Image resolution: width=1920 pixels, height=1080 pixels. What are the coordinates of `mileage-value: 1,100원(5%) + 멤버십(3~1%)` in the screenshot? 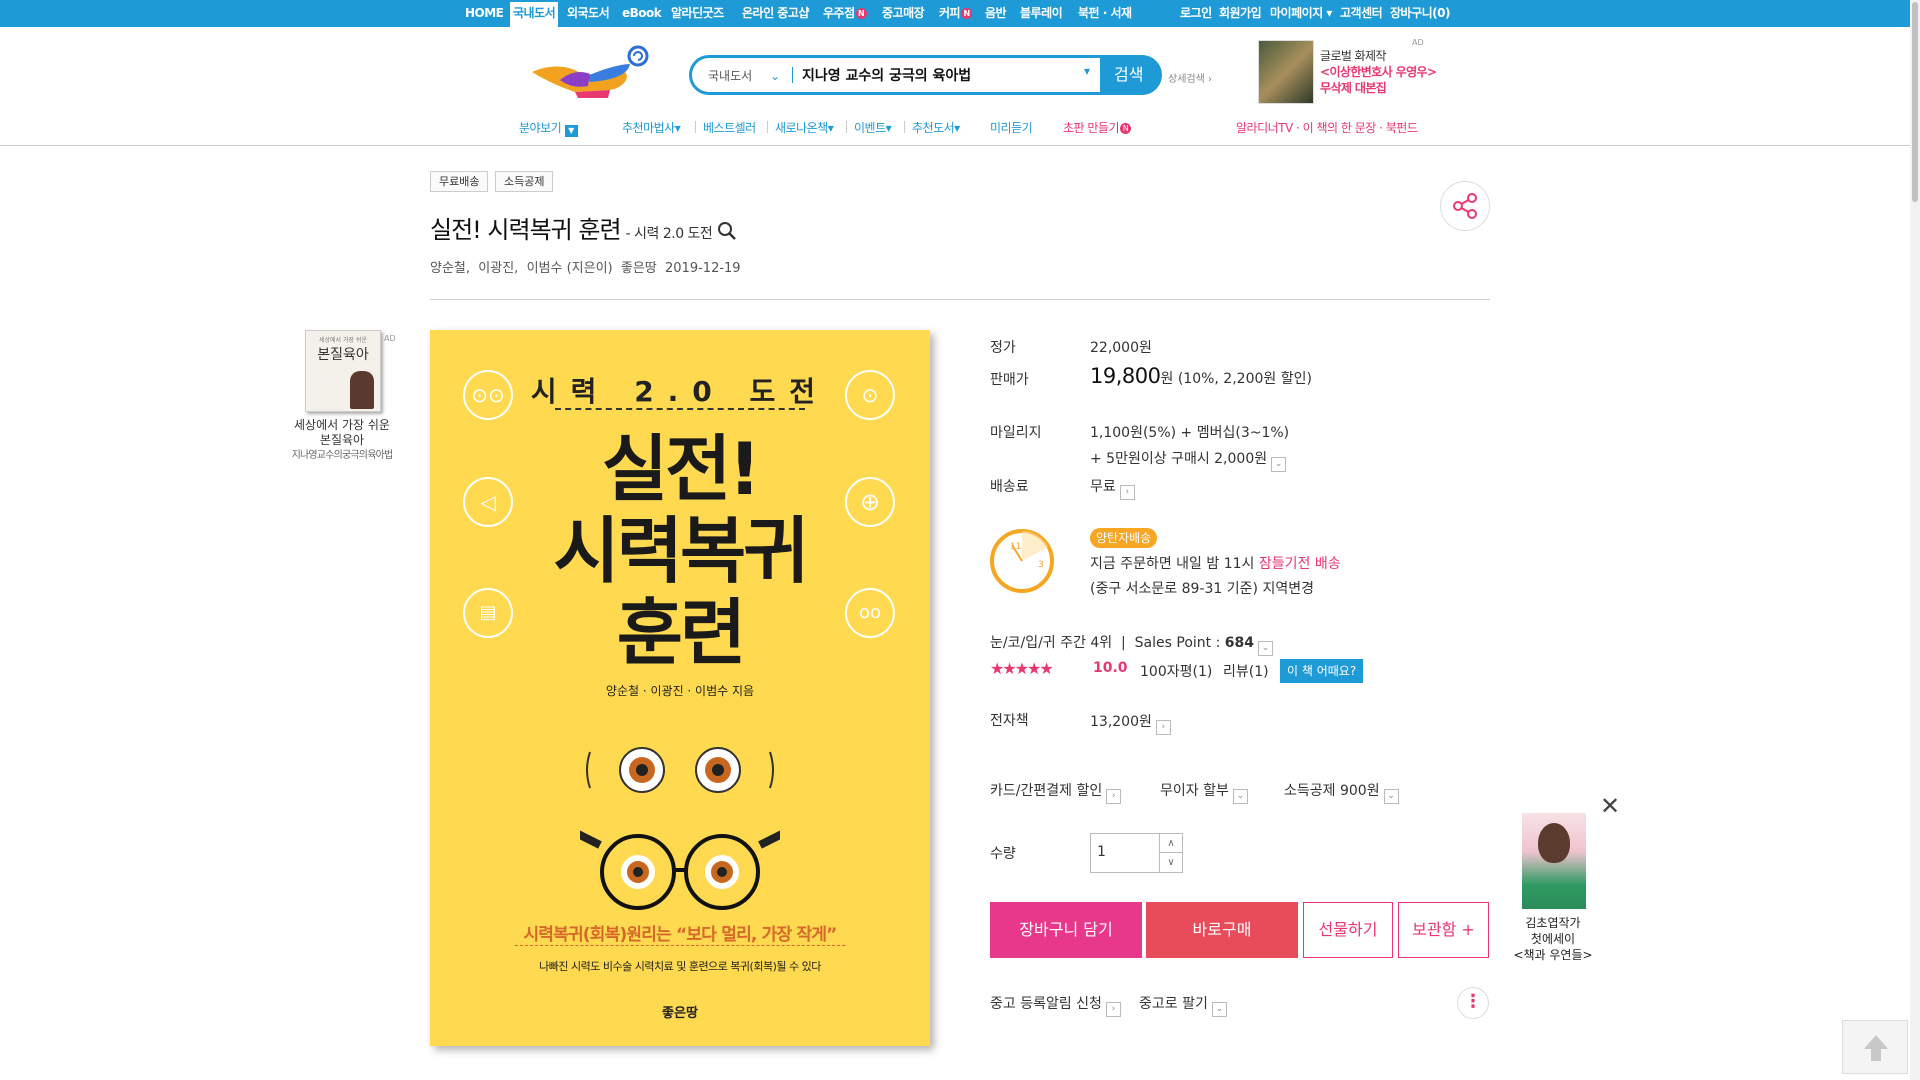 It's located at (1190, 433).